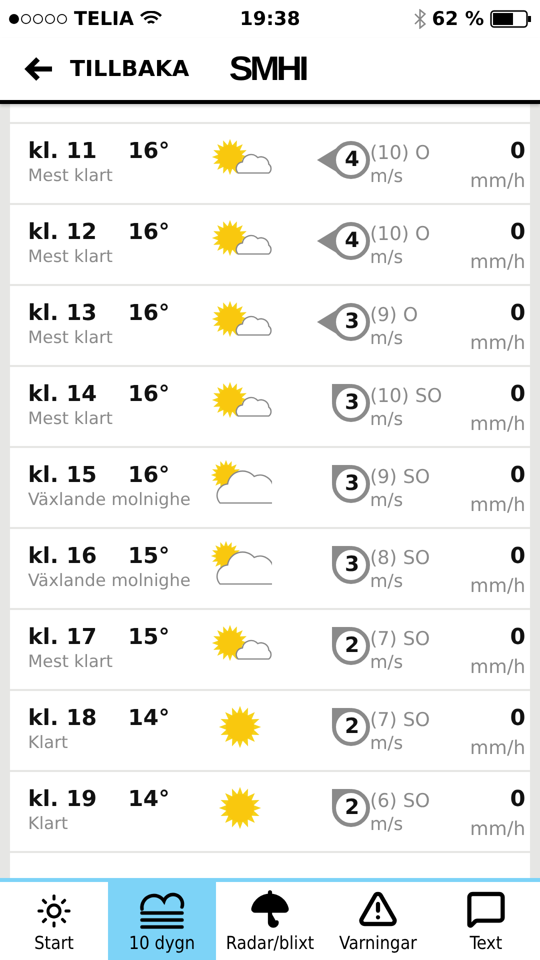  What do you see at coordinates (267, 69) in the screenshot?
I see `logo: SMHI` at bounding box center [267, 69].